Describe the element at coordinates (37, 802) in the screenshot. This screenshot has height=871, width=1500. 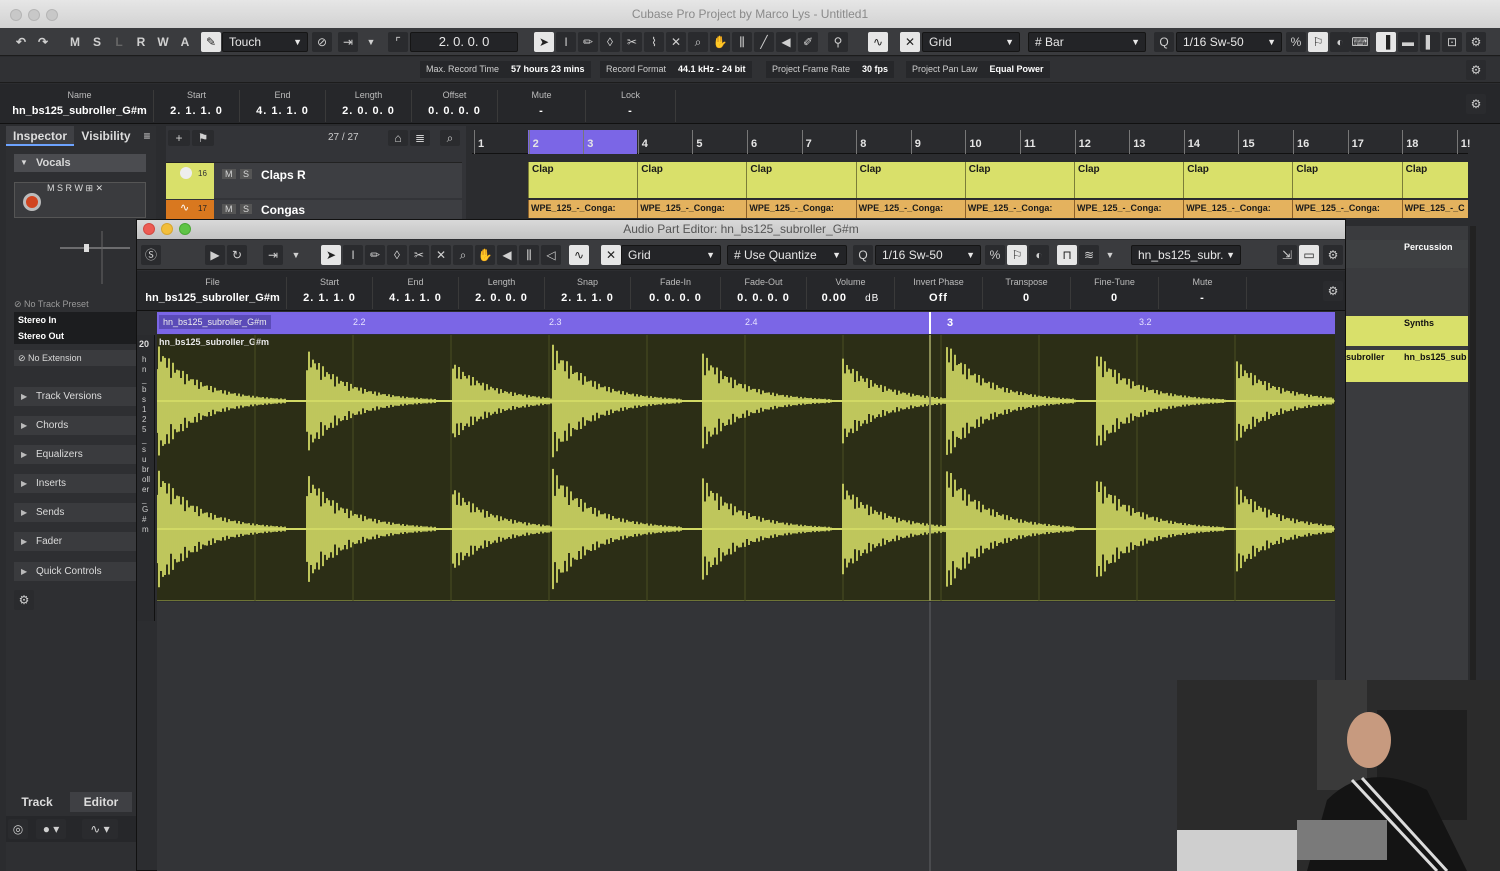
I see `tab-track: Track` at that location.